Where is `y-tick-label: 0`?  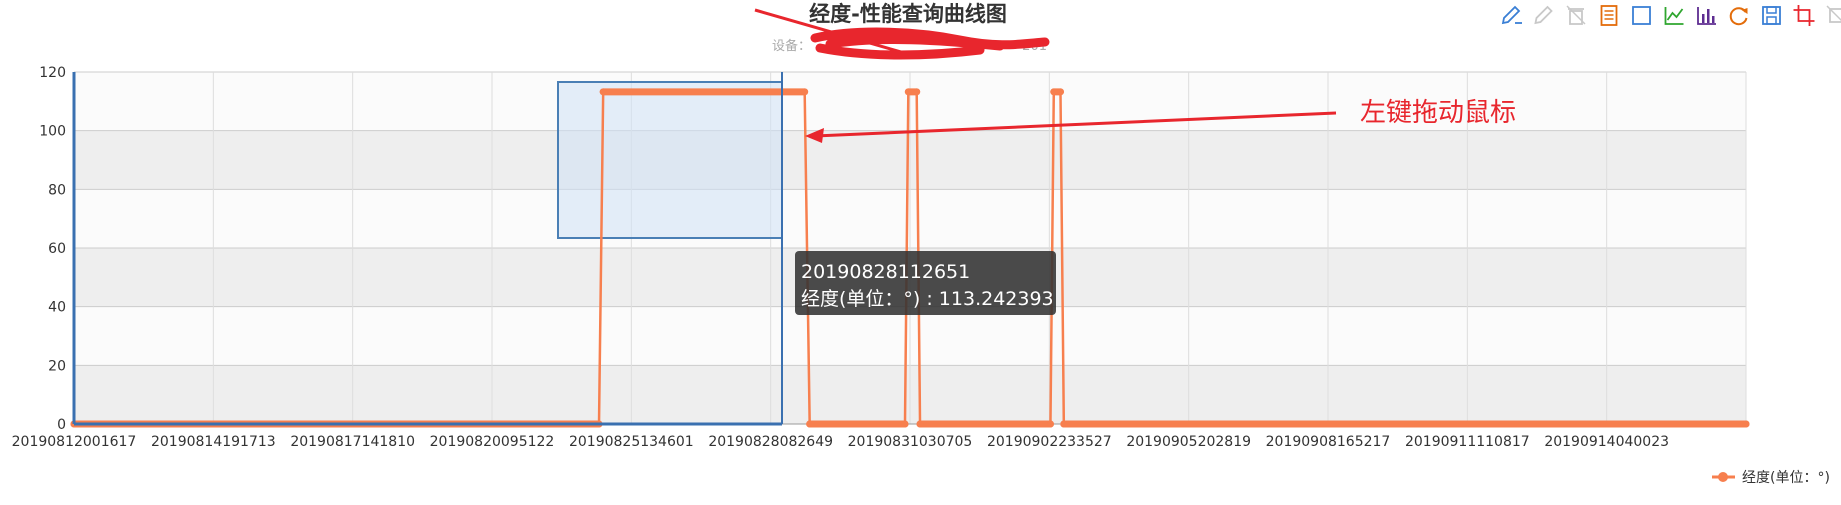
y-tick-label: 0 is located at coordinates (61, 425).